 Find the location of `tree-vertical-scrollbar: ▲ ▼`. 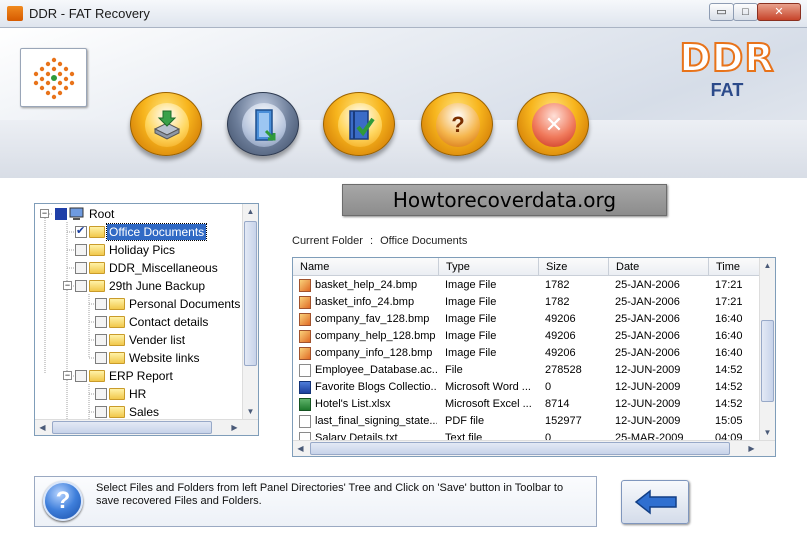

tree-vertical-scrollbar: ▲ ▼ is located at coordinates (250, 311).